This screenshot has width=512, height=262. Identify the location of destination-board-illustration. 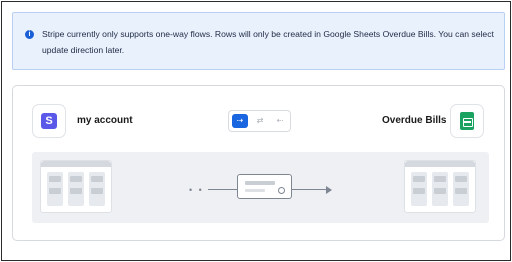
(440, 186).